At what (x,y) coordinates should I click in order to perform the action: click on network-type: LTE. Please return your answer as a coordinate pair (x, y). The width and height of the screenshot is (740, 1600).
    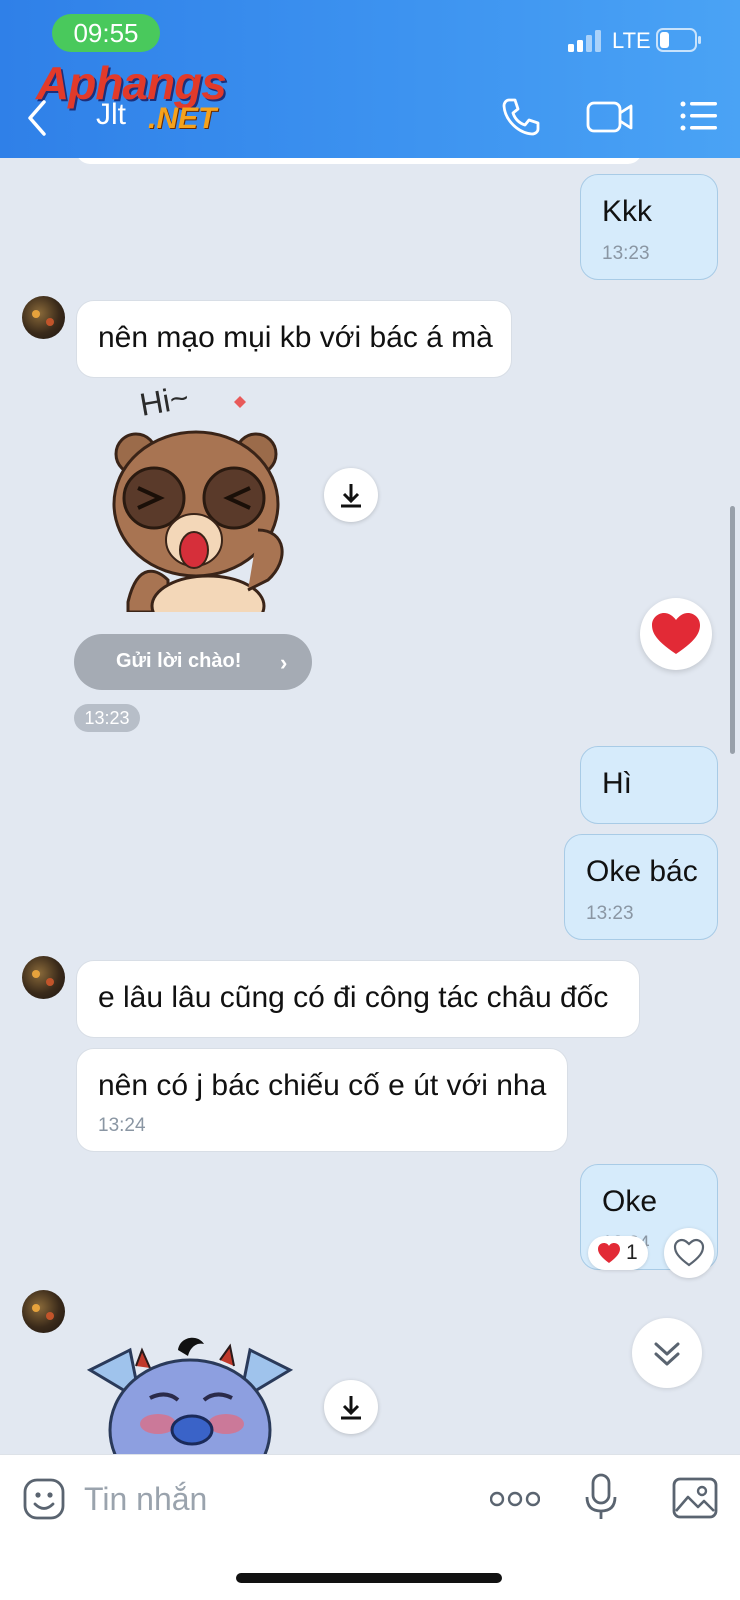
    Looking at the image, I should click on (631, 40).